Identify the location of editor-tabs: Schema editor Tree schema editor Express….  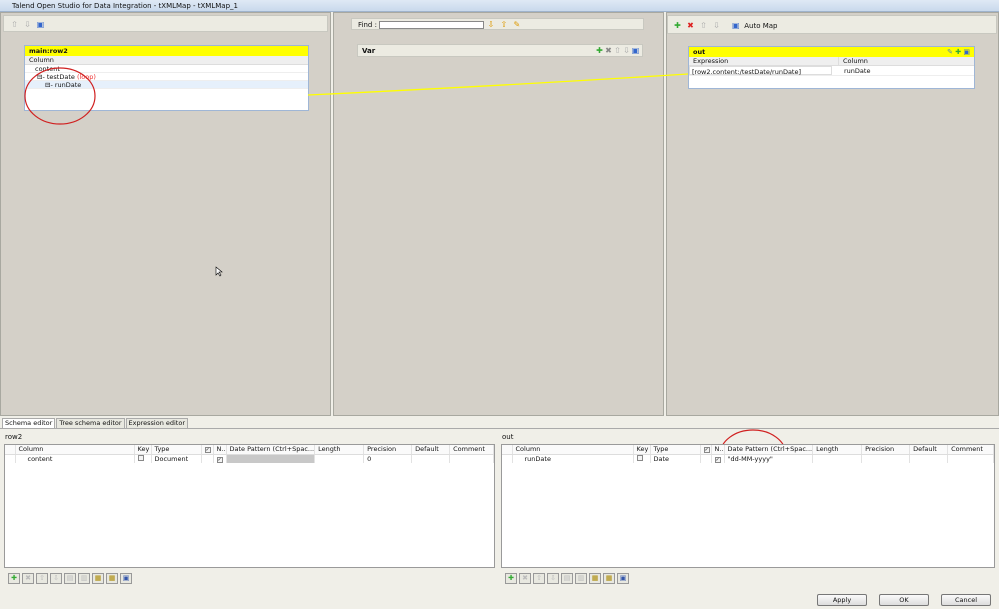
(95, 423).